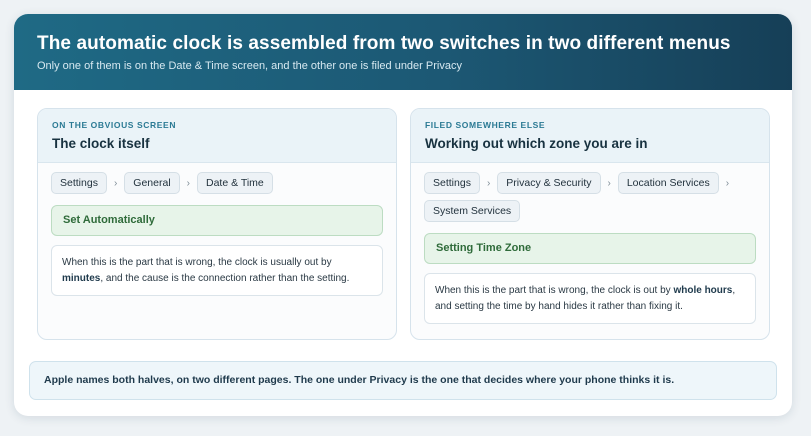  What do you see at coordinates (549, 183) in the screenshot?
I see `path-chip-privacy-security: Privacy & Security` at bounding box center [549, 183].